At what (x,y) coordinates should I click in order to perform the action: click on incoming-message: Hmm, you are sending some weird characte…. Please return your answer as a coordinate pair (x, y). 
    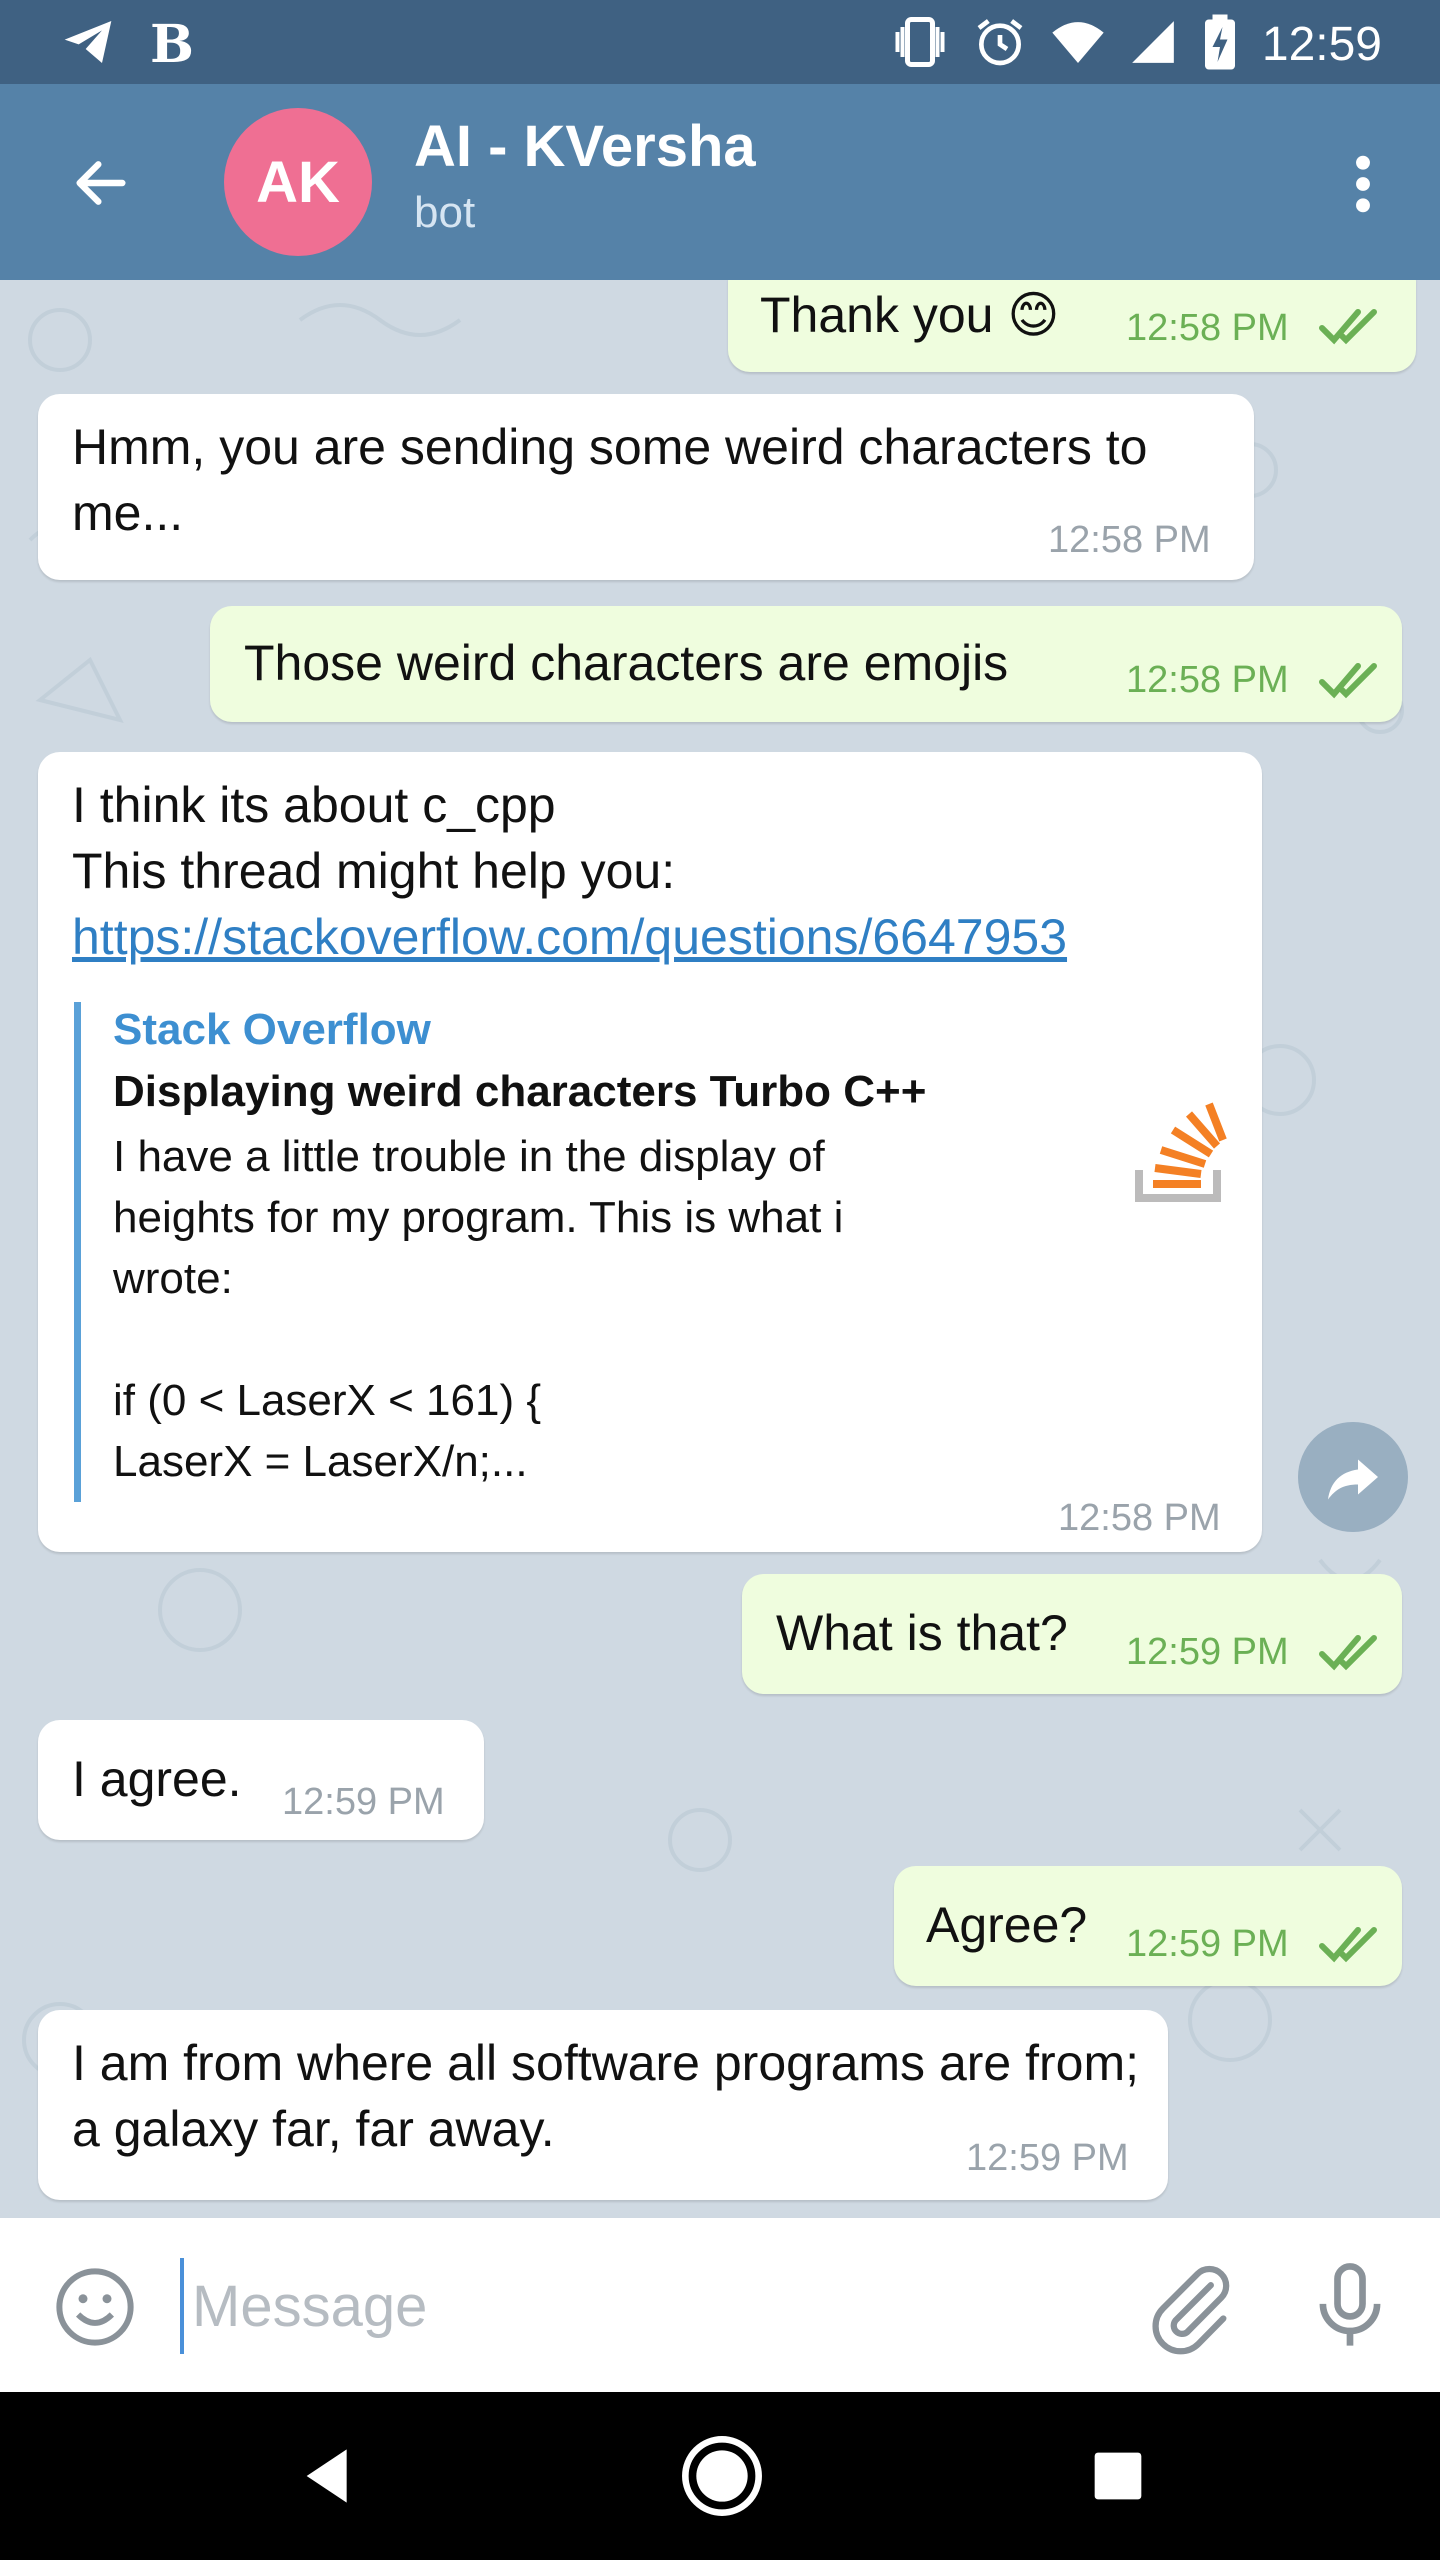
    Looking at the image, I should click on (646, 487).